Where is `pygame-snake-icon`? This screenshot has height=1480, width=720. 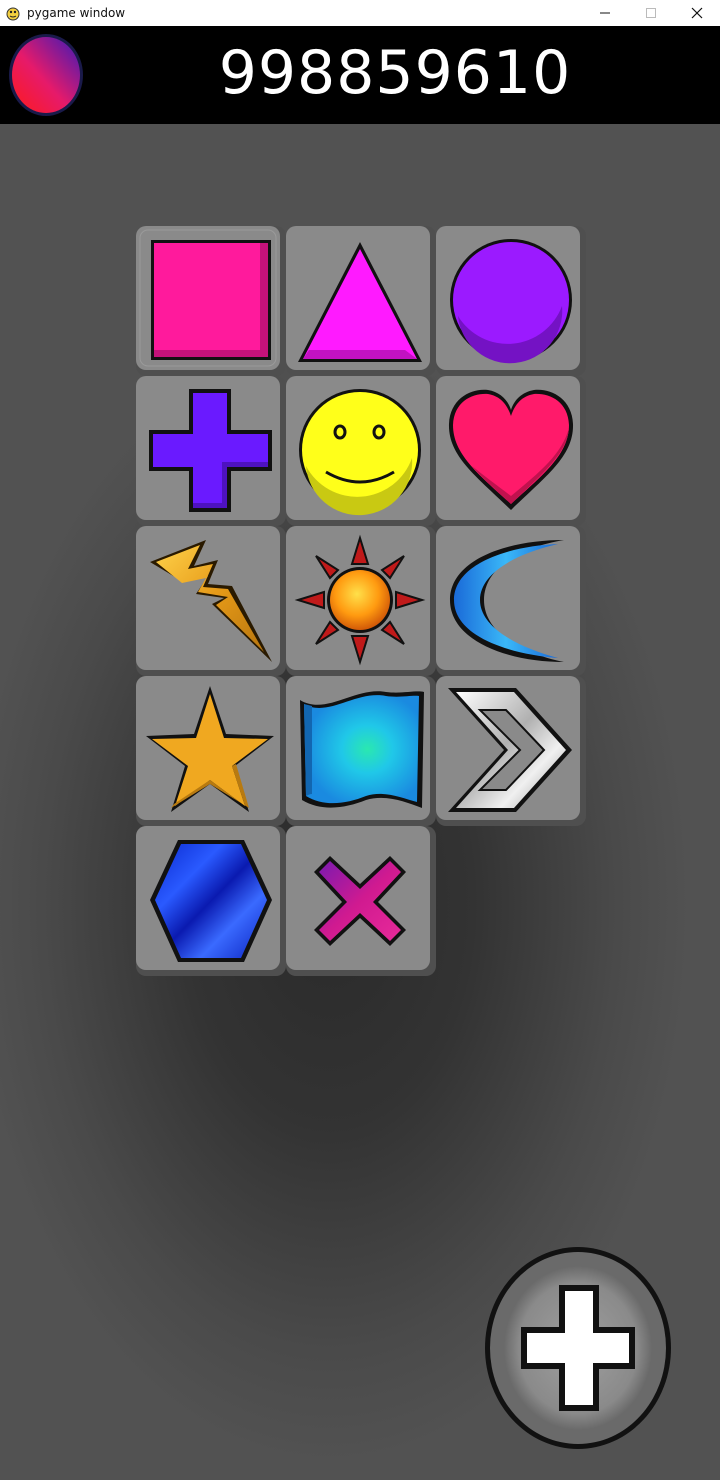
pygame-snake-icon is located at coordinates (13, 14).